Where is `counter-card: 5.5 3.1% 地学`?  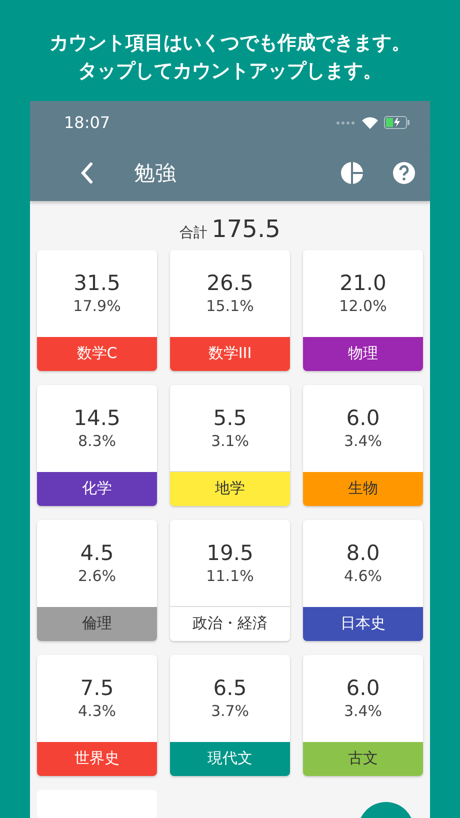 counter-card: 5.5 3.1% 地学 is located at coordinates (230, 445).